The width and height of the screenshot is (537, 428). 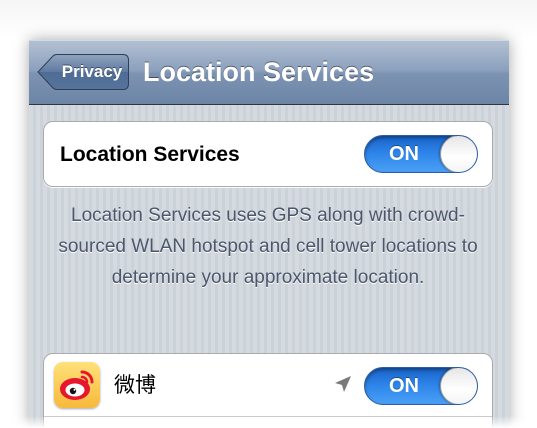 I want to click on weibo-icon, so click(x=77, y=385).